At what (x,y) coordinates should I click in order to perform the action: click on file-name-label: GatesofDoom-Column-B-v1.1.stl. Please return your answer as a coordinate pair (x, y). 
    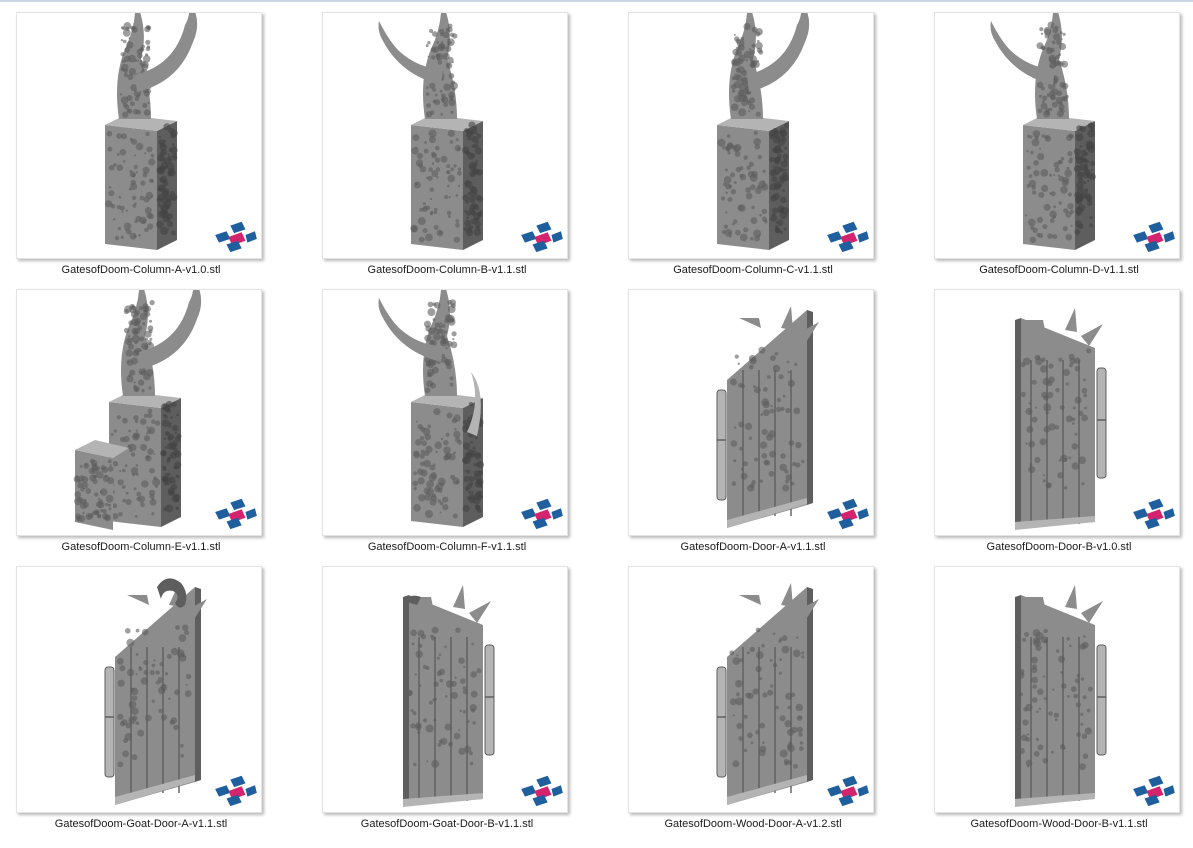
    Looking at the image, I should click on (447, 270).